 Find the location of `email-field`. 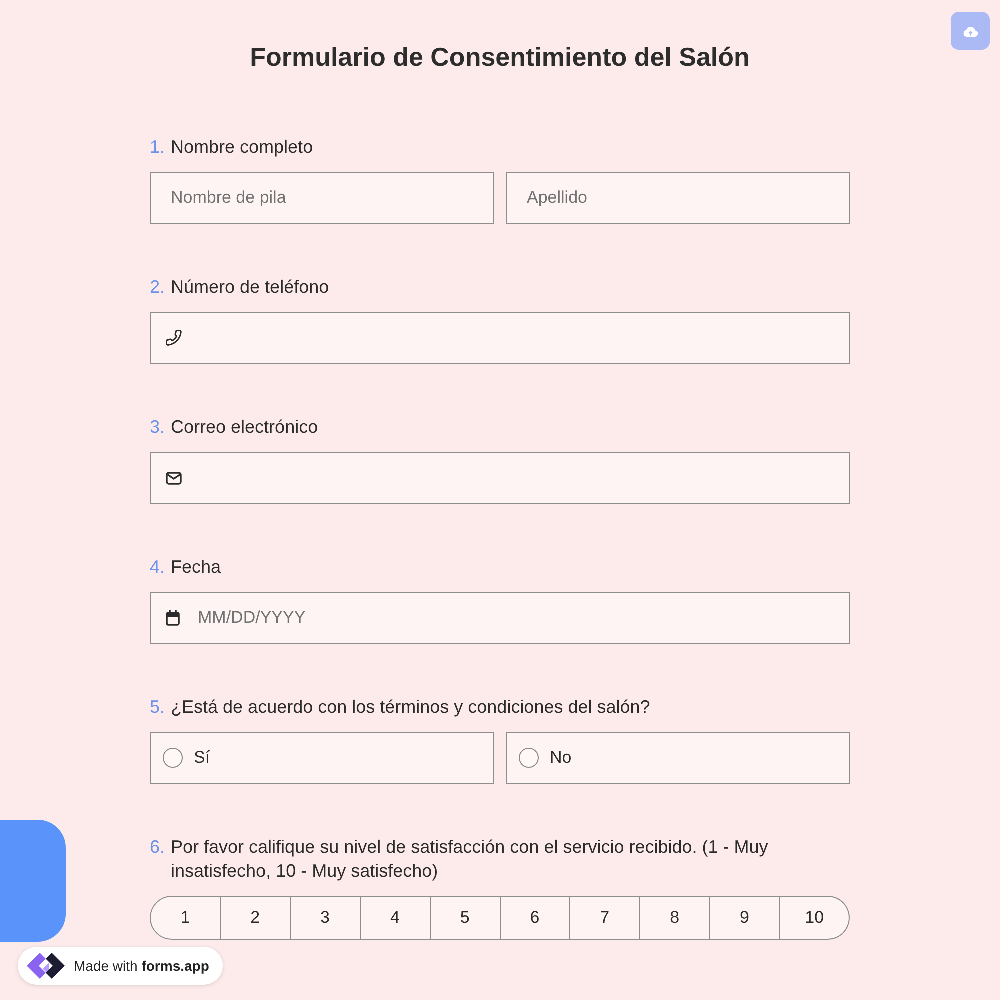

email-field is located at coordinates (500, 478).